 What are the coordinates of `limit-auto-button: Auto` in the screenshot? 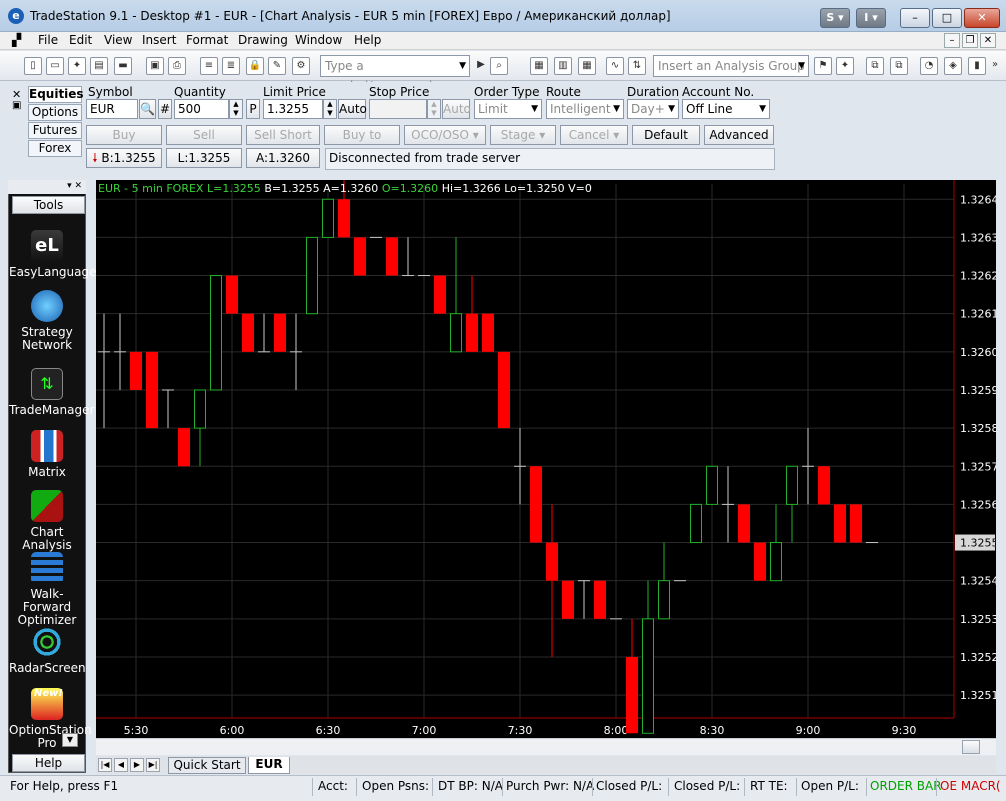 It's located at (352, 109).